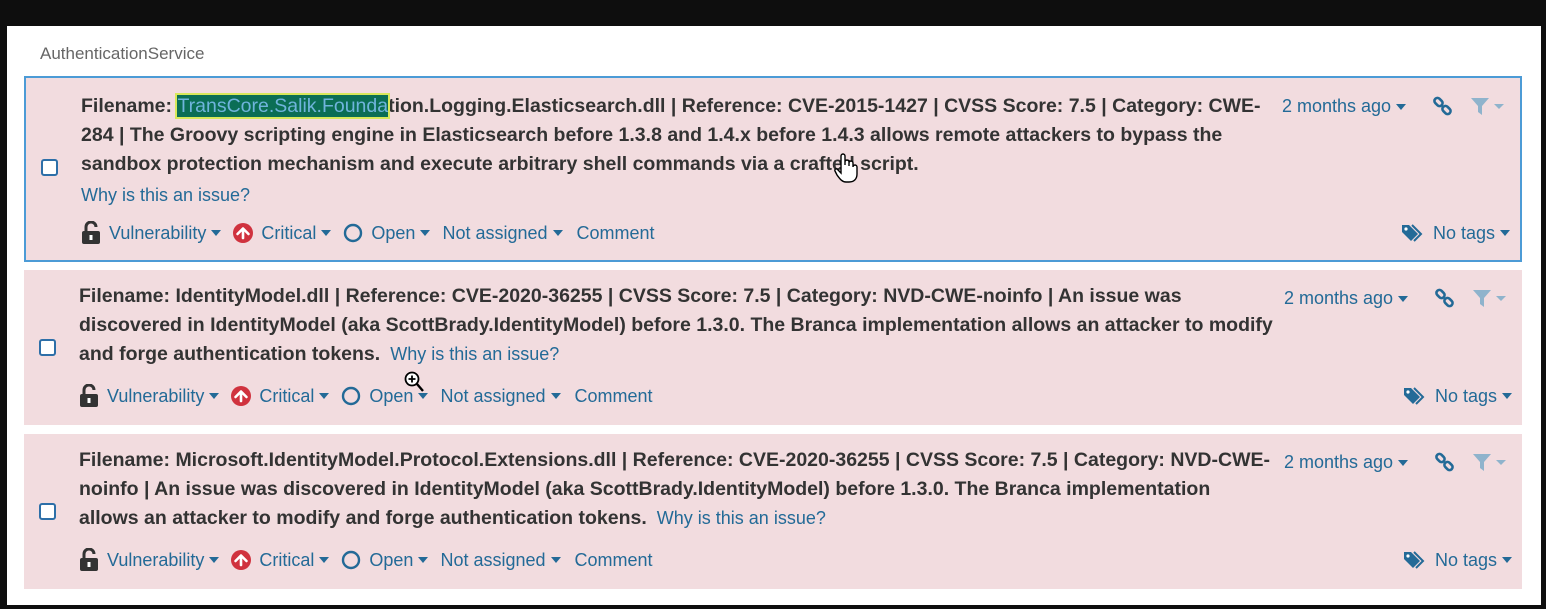 This screenshot has height=609, width=1546. What do you see at coordinates (283, 106) in the screenshot?
I see `text-selection-highlight: TransCore.Salik.Founda` at bounding box center [283, 106].